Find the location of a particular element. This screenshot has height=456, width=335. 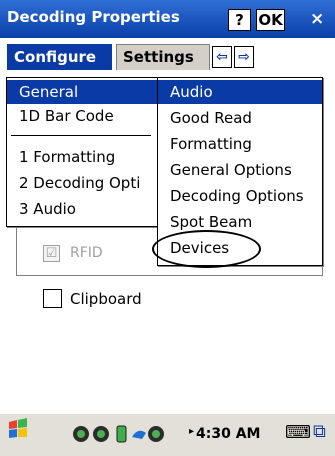

menu-separator is located at coordinates (81, 135).